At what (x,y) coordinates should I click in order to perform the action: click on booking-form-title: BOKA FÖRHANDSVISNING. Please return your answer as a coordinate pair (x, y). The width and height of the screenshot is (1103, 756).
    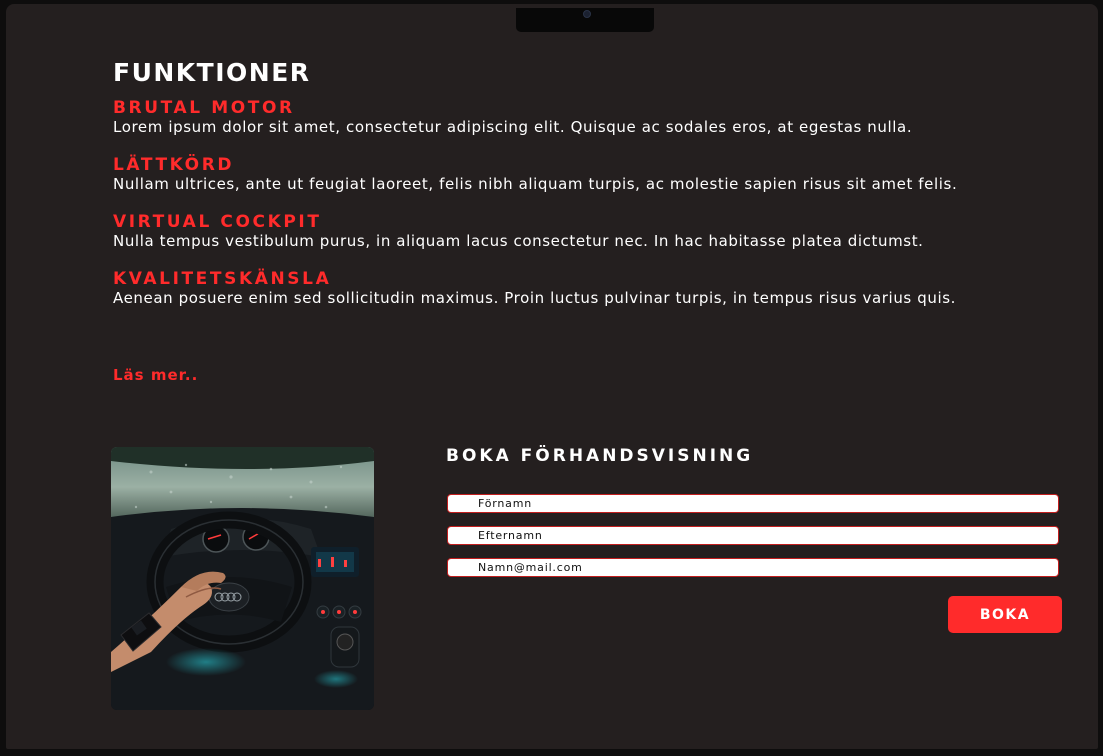
    Looking at the image, I should click on (600, 456).